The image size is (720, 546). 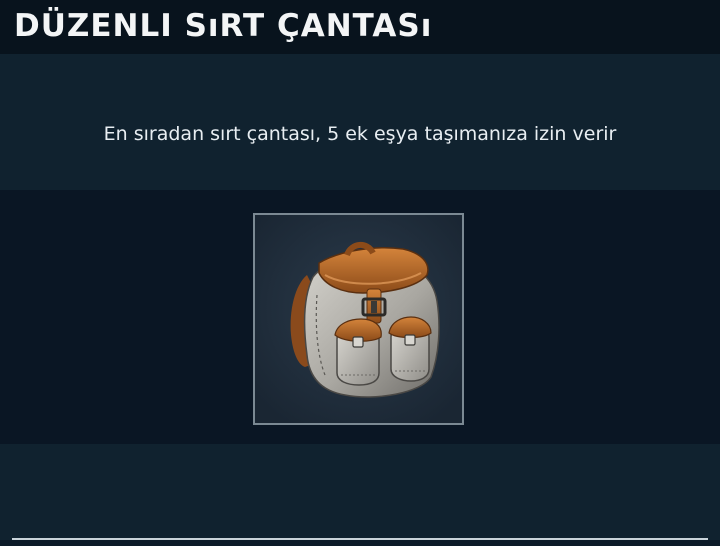 I want to click on backpack-icon, so click(x=358, y=319).